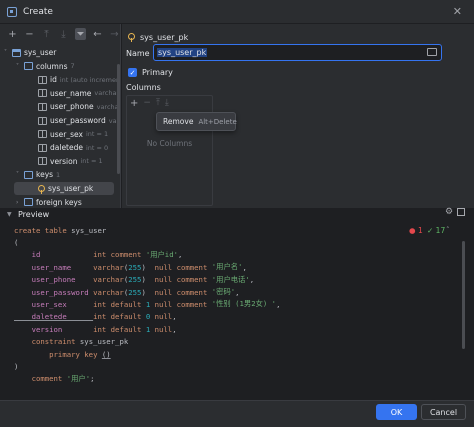 Image resolution: width=474 pixels, height=427 pixels. Describe the element at coordinates (449, 212) in the screenshot. I see `gear-icon: ⚙` at that location.